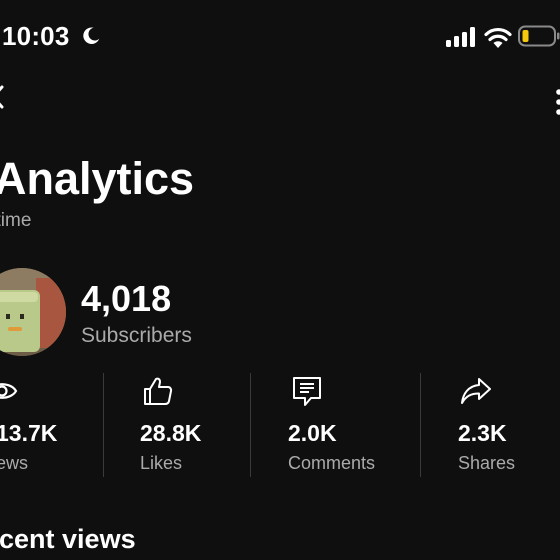  Describe the element at coordinates (68, 539) in the screenshot. I see `section-heading-recent-views: ecent views` at that location.